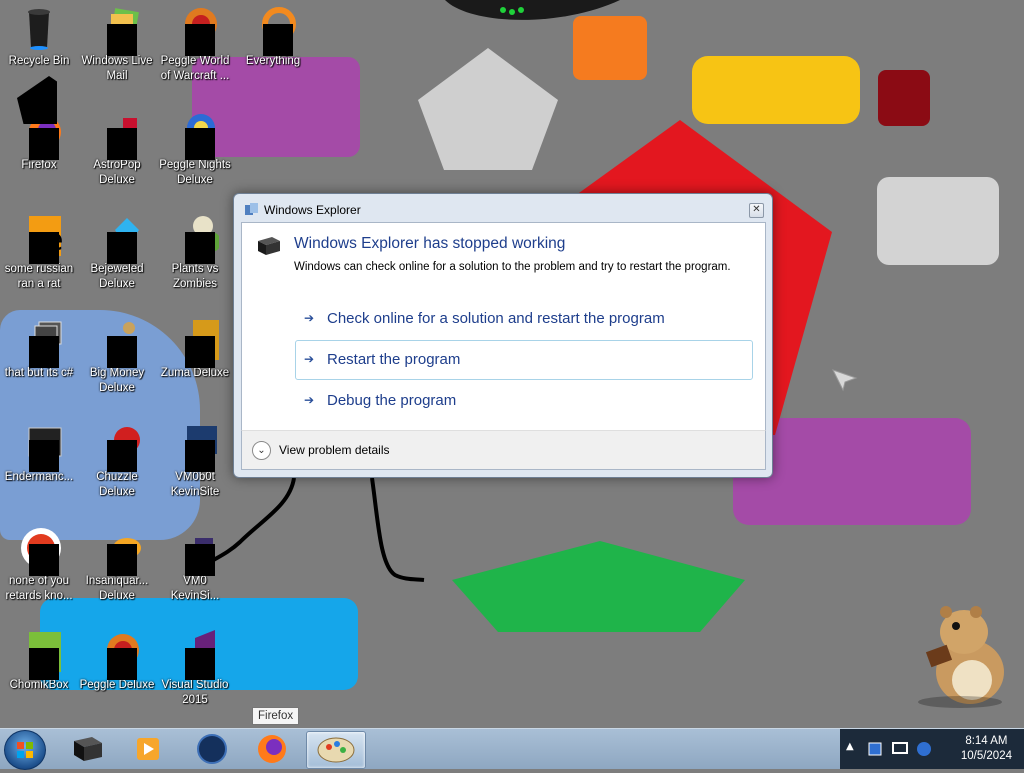 The image size is (1024, 773). I want to click on desktop-icon-peggle-nights: Peggle Nights Deluxe, so click(195, 147).